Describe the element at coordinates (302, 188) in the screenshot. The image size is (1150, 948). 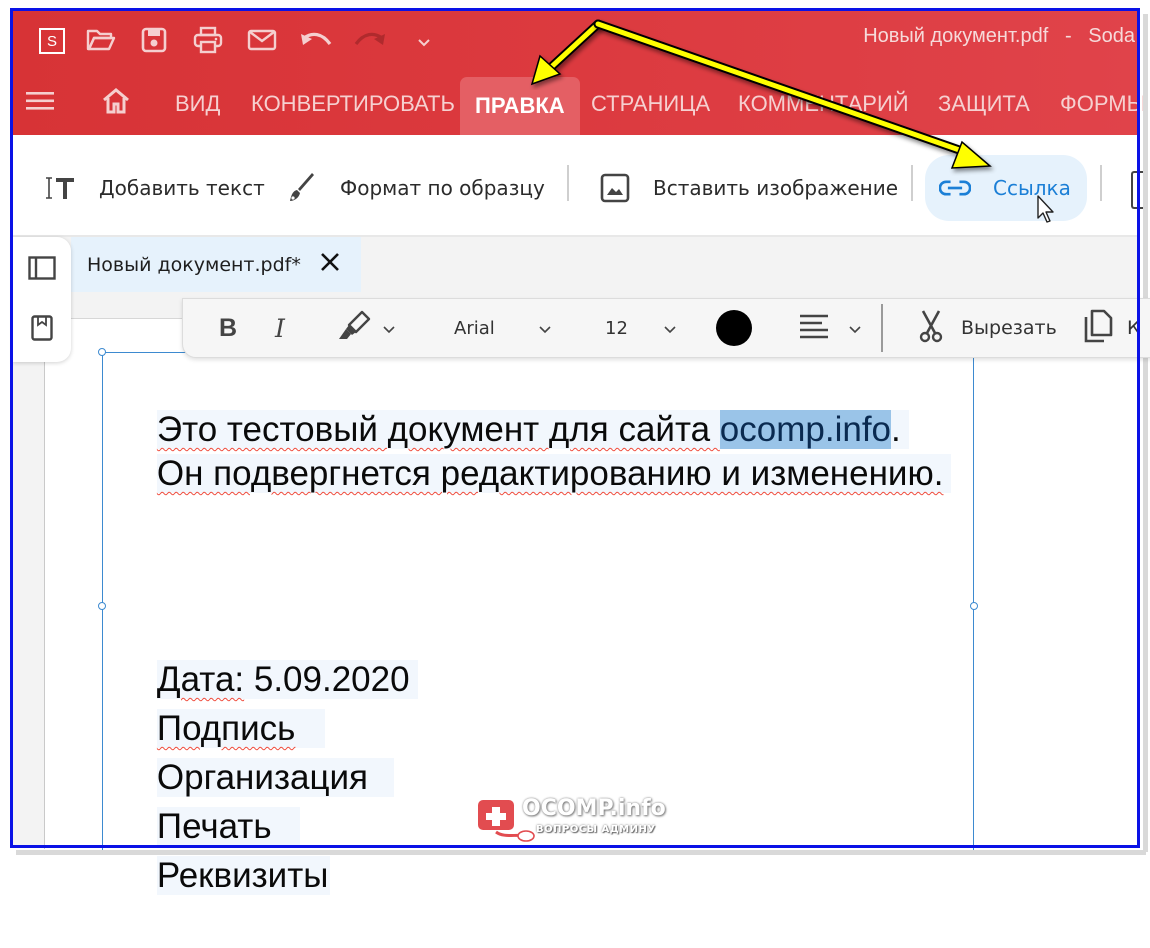
I see `brush-icon` at that location.